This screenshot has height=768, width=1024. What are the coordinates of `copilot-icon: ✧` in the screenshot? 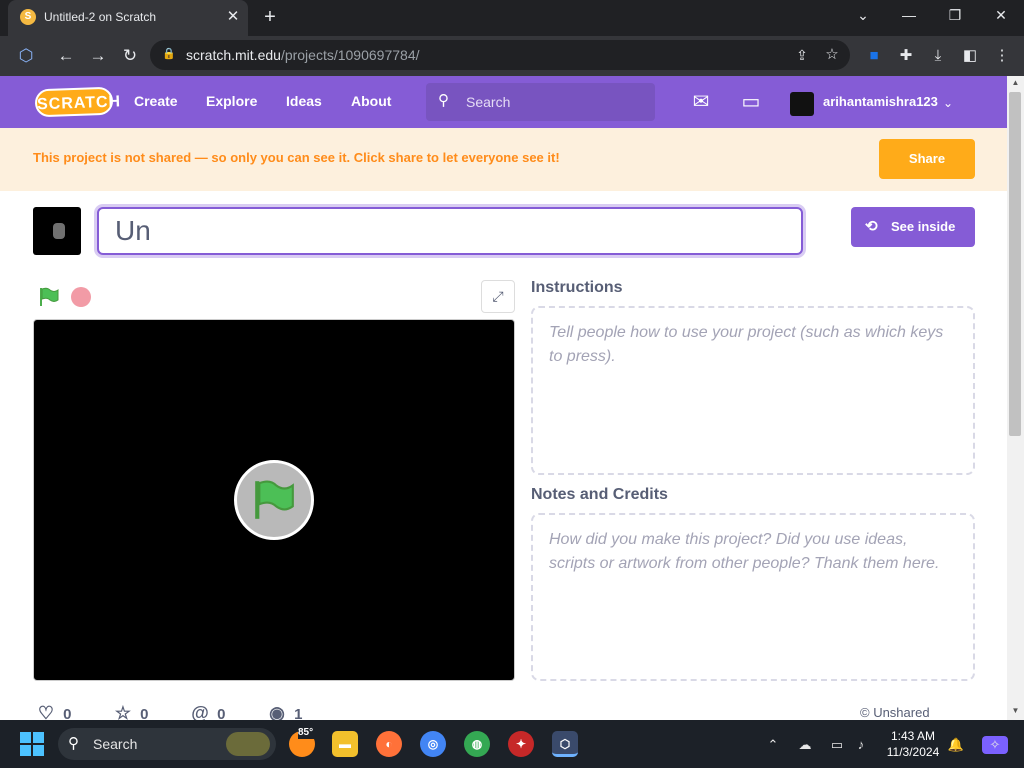 It's located at (995, 745).